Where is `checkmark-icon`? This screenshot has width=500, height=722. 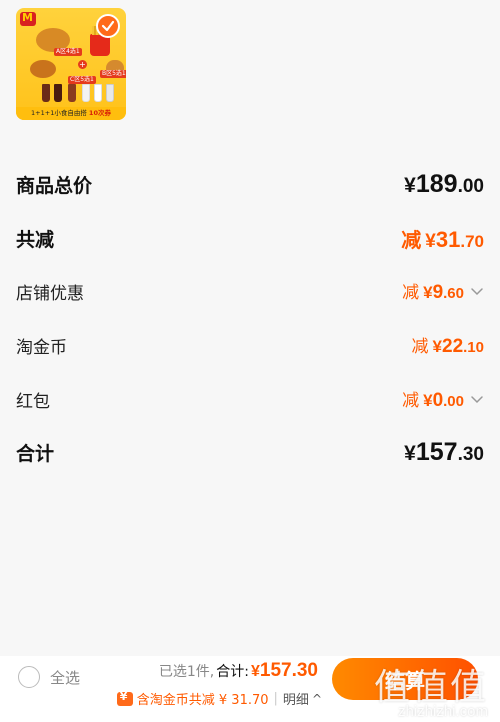 checkmark-icon is located at coordinates (108, 26).